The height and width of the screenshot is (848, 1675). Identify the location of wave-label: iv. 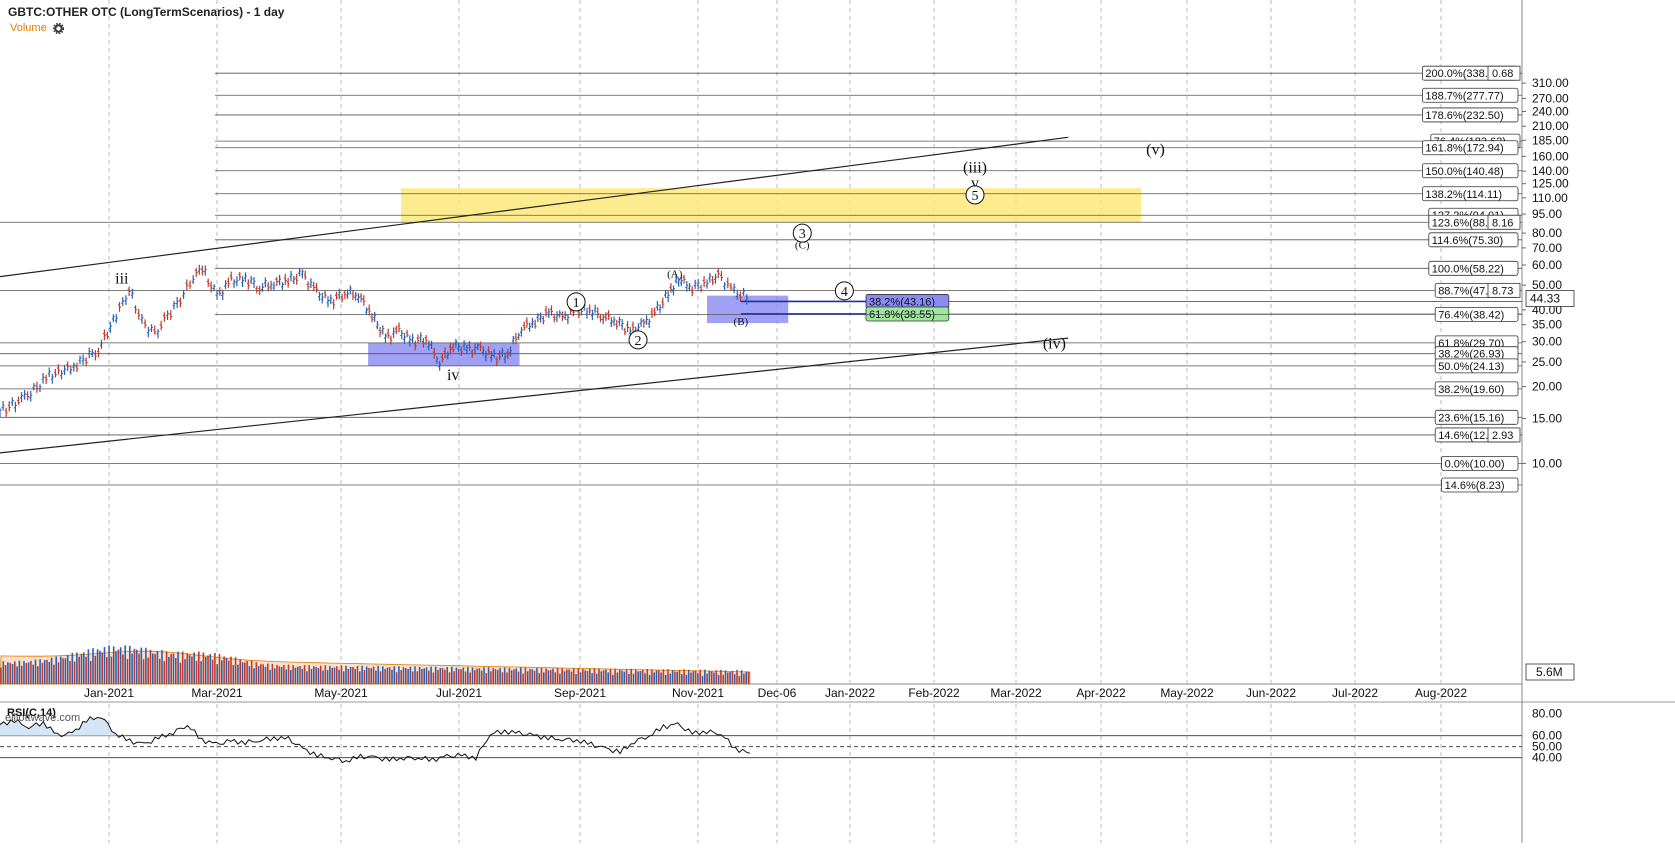
(453, 375).